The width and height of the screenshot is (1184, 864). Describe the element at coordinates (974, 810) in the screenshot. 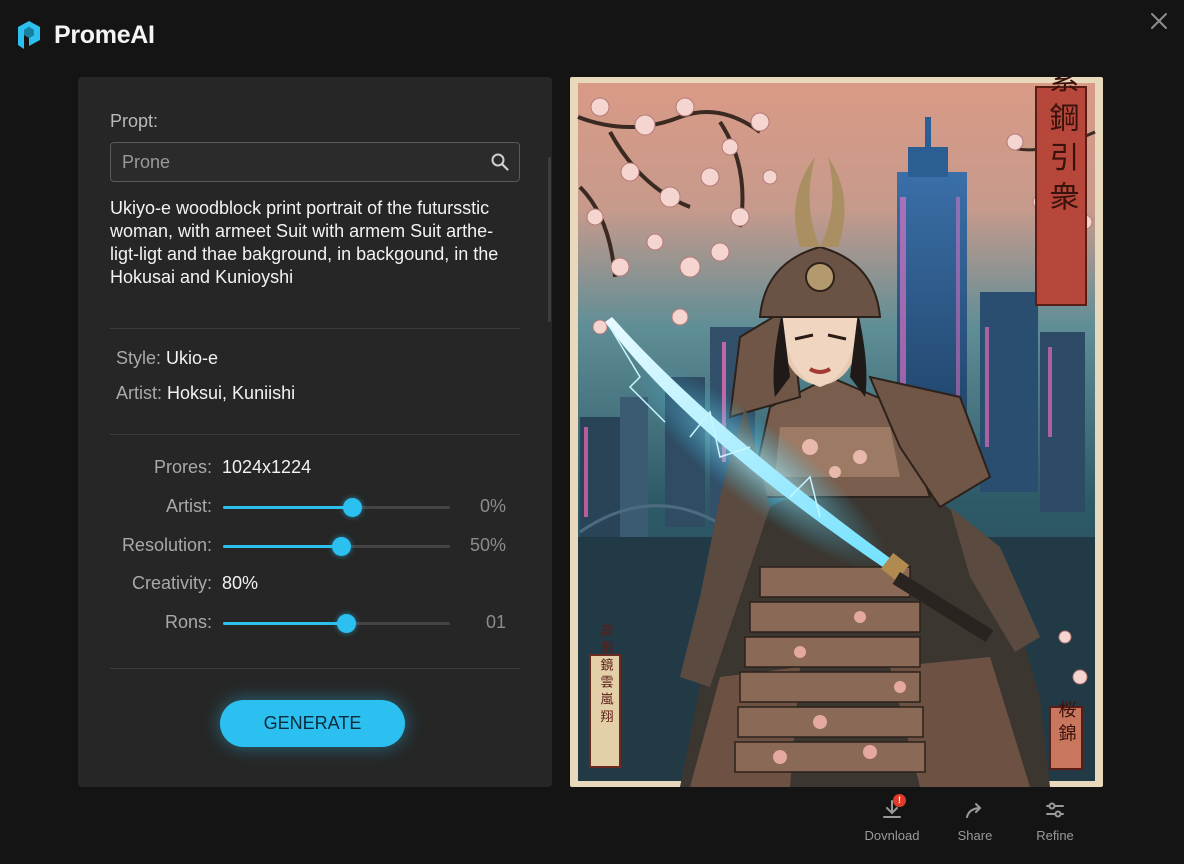

I see `share-icon` at that location.